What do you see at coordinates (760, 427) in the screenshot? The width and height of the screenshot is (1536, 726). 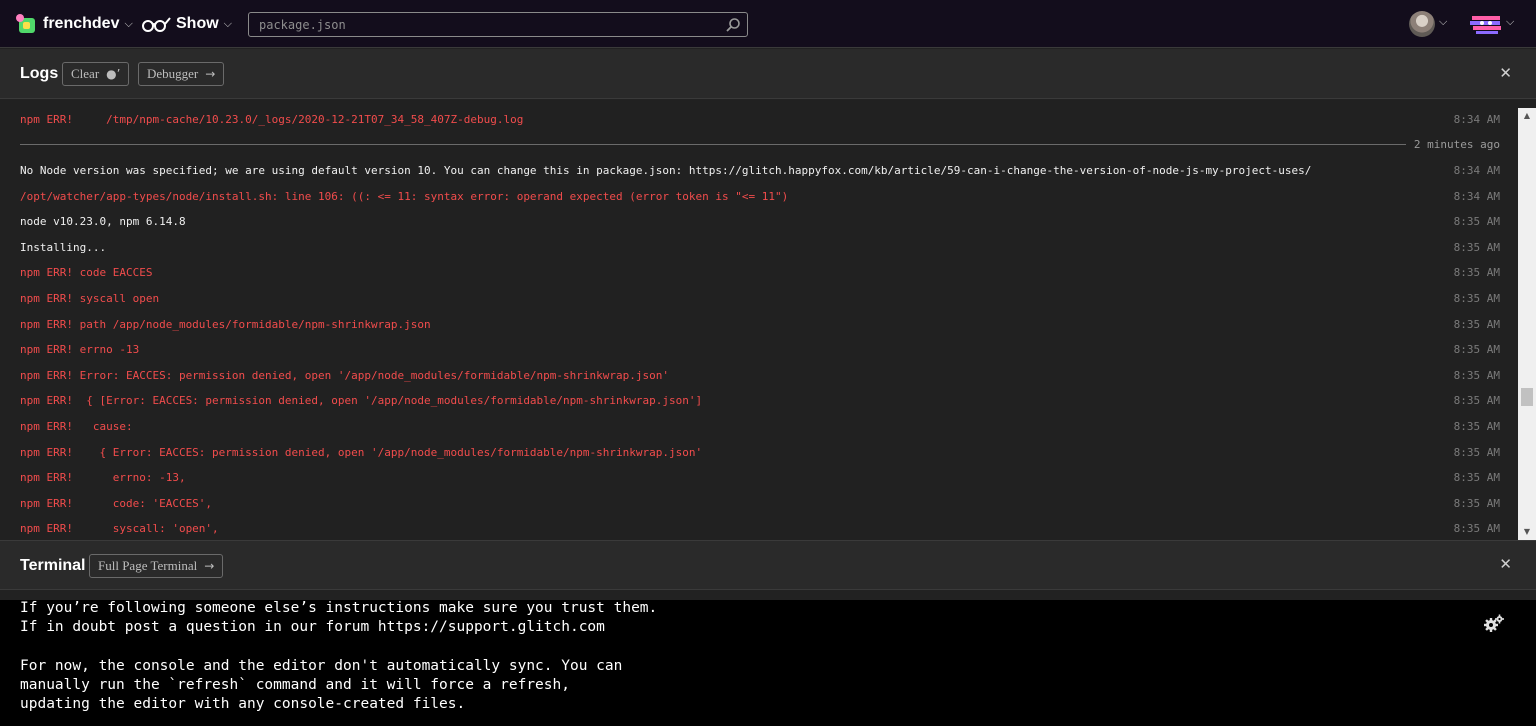 I see `log-row: npm ERR! cause: 8:35 AM` at bounding box center [760, 427].